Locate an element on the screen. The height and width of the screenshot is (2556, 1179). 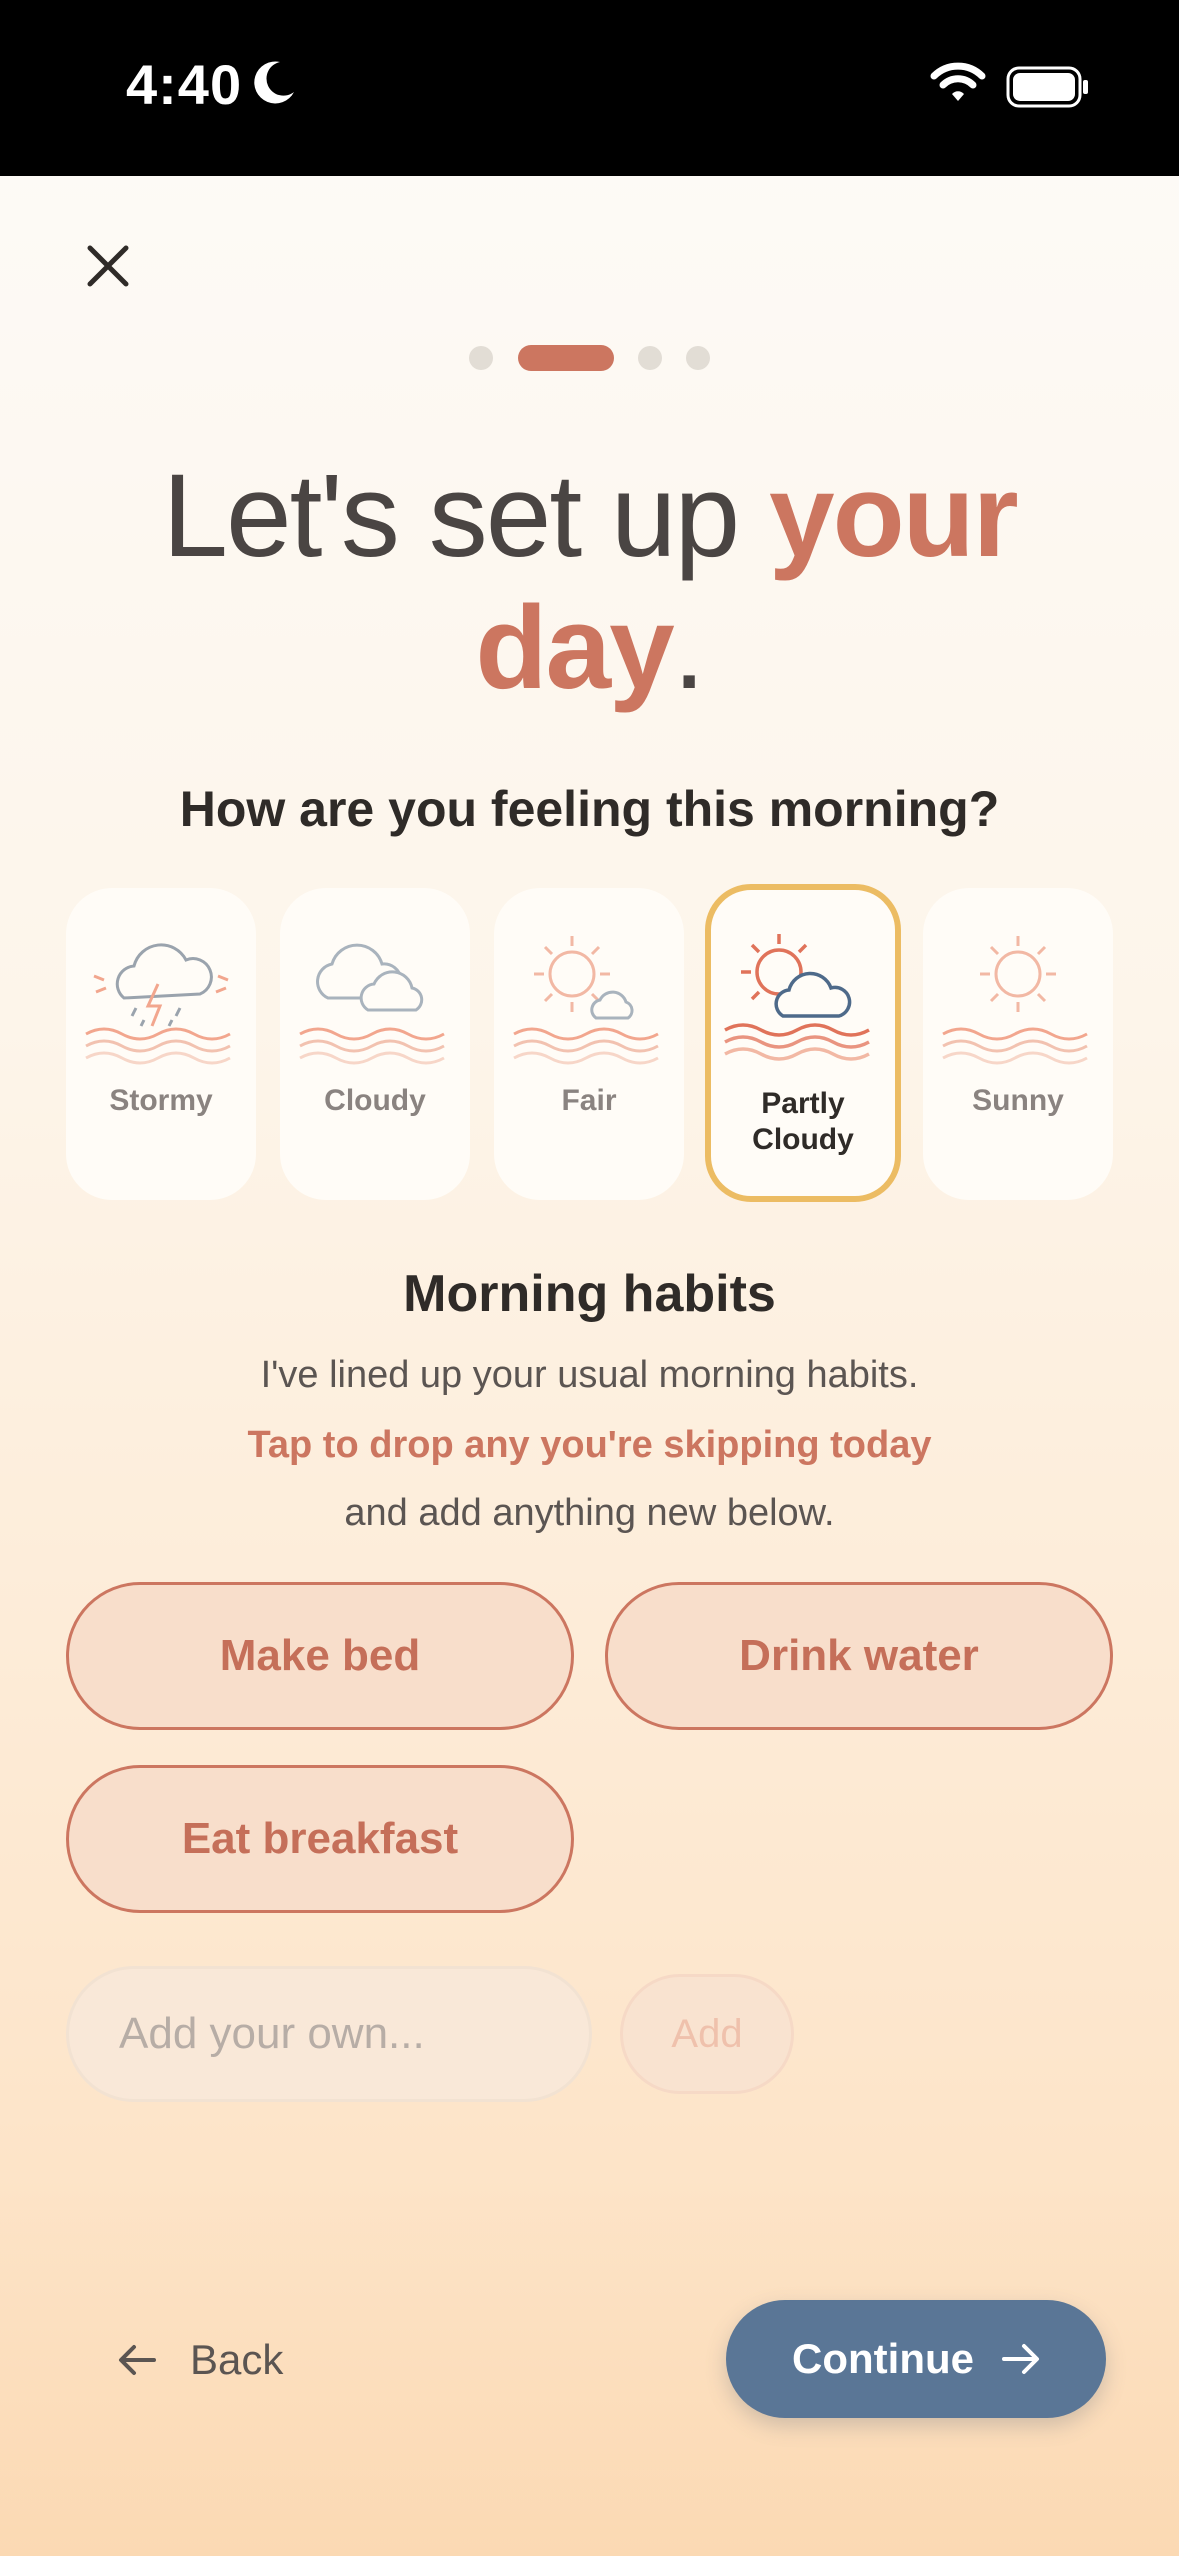
title-period: . is located at coordinates (689, 648).